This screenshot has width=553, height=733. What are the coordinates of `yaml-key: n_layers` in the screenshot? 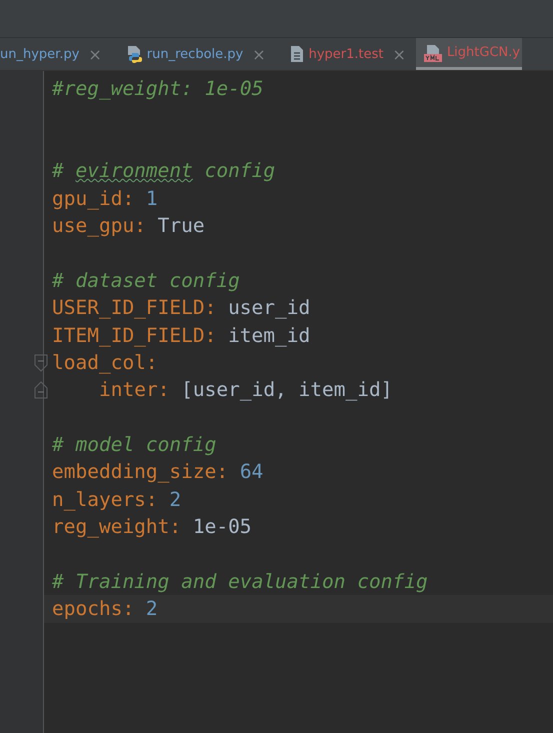 It's located at (99, 499).